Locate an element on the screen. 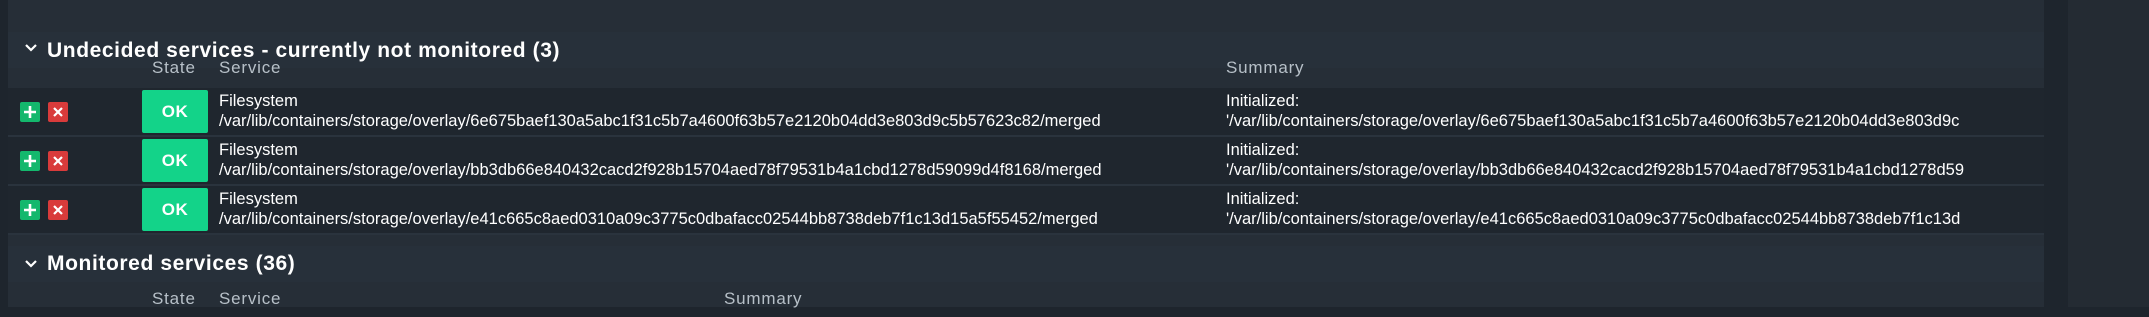  monitored-section-title: Monitored services (36) is located at coordinates (171, 263).